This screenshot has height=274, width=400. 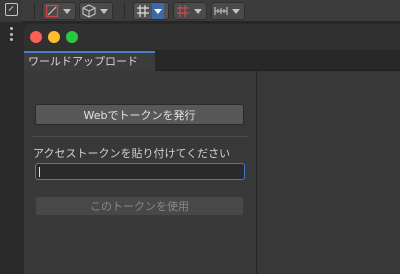 What do you see at coordinates (132, 153) in the screenshot?
I see `token-field-label: アクセストークンを貼り付けてください` at bounding box center [132, 153].